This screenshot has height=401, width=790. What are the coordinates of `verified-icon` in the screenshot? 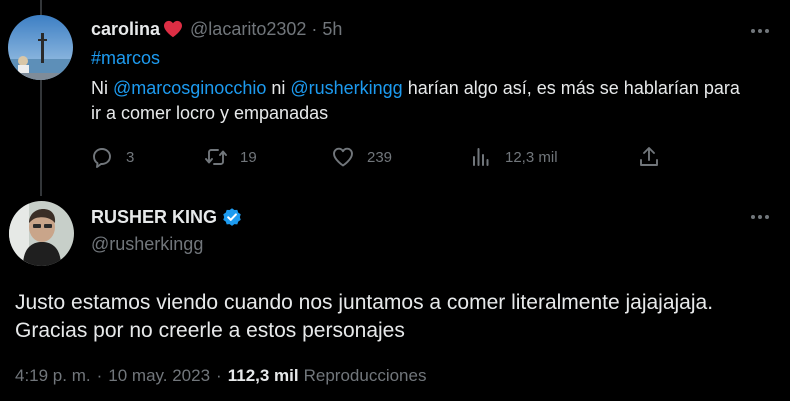 It's located at (232, 217).